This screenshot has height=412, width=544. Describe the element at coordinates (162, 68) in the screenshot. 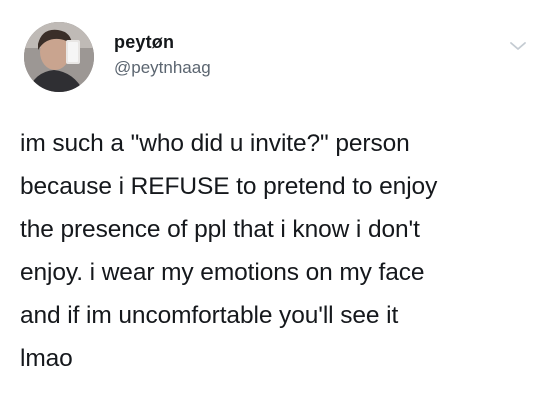

I see `user-handle: @peytnhaag` at that location.